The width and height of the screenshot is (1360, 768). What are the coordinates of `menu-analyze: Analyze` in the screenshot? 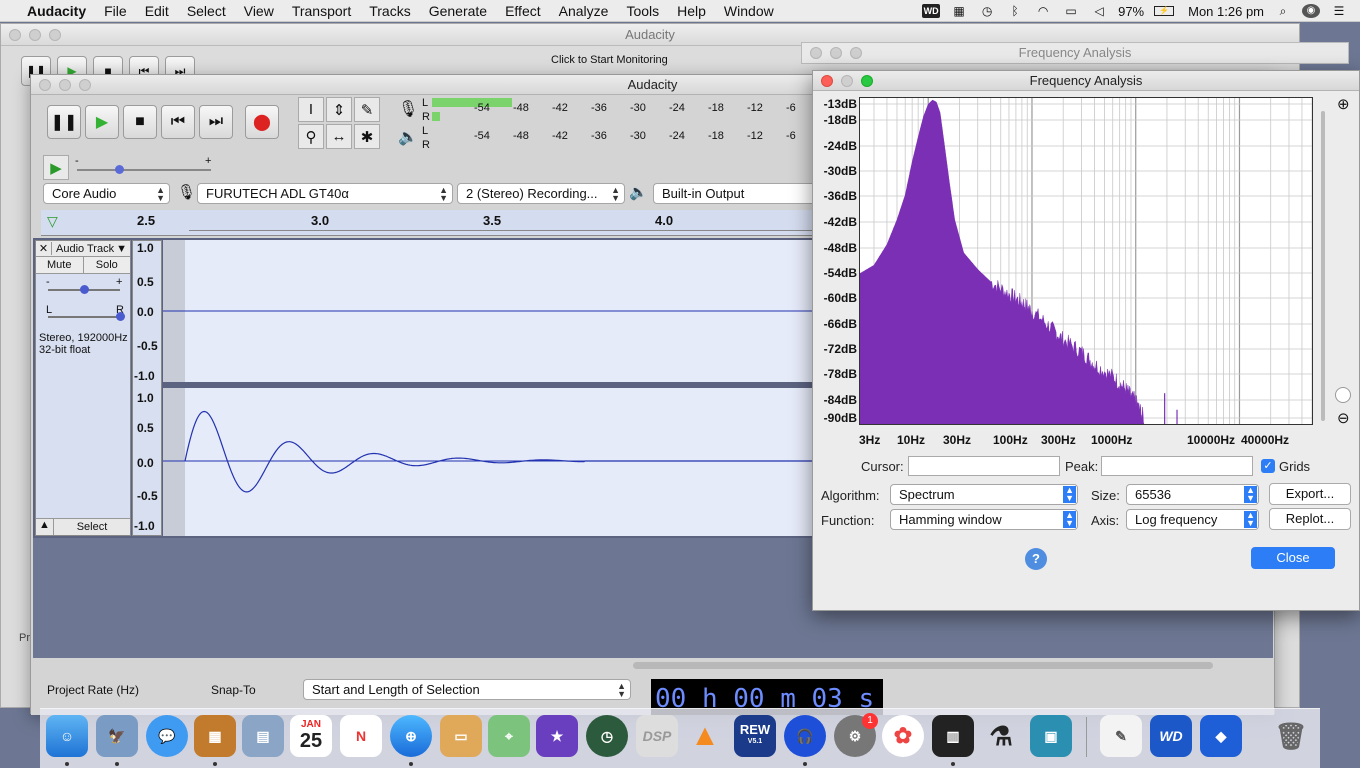 It's located at (584, 11).